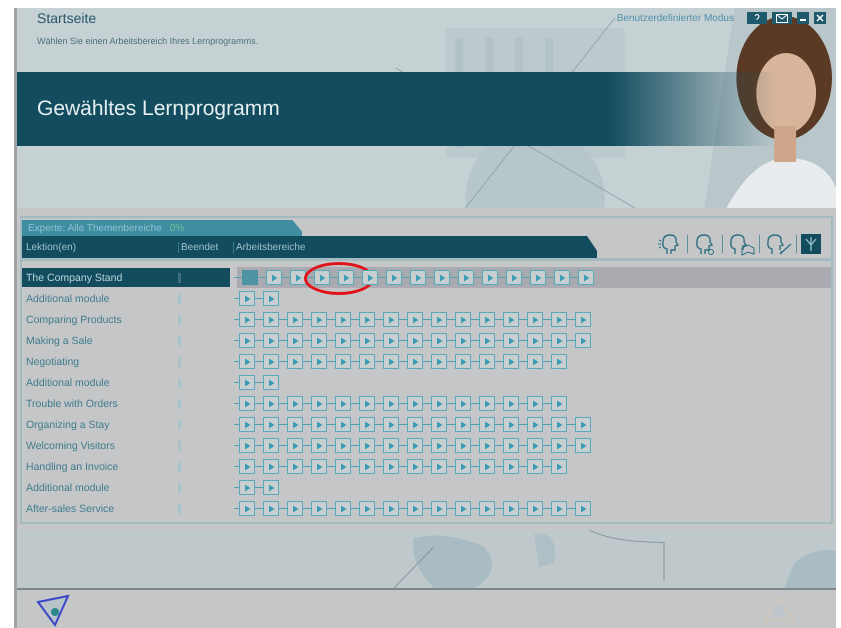 The height and width of the screenshot is (628, 841). I want to click on head-reading-icon, so click(741, 244).